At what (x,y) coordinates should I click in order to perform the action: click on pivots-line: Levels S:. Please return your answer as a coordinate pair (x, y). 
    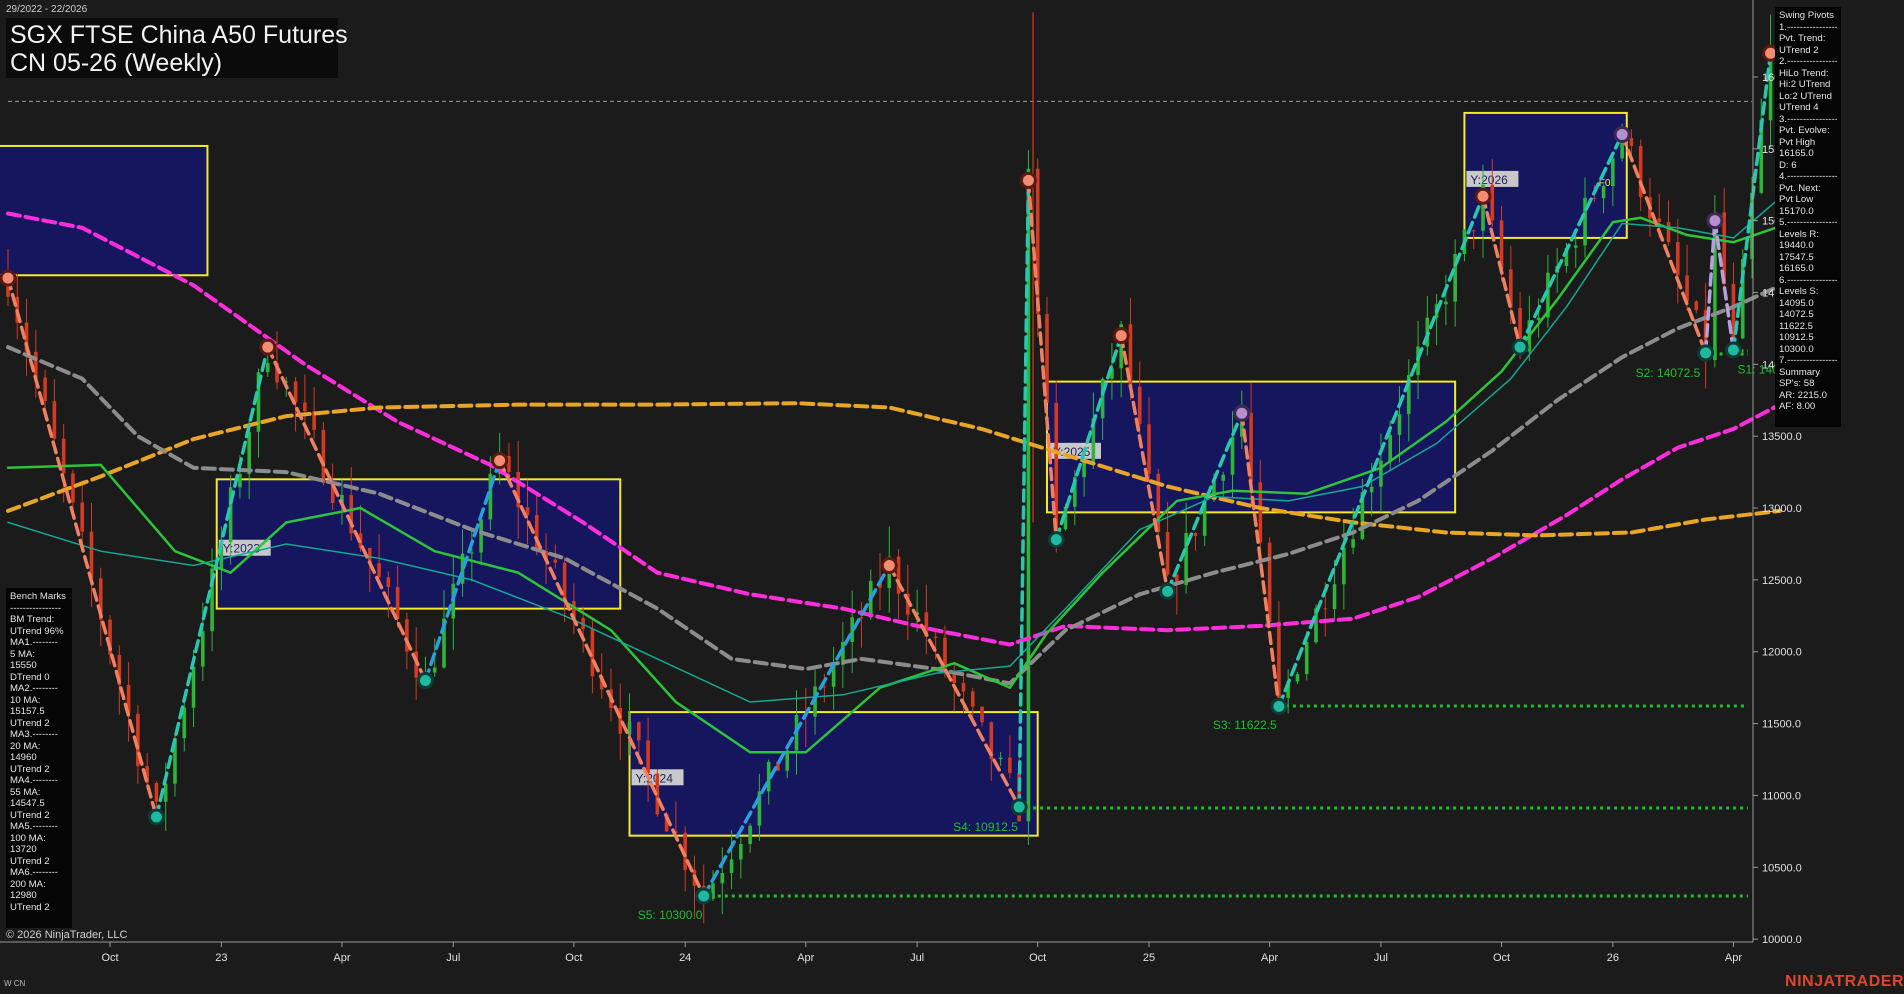
    Looking at the image, I should click on (1799, 291).